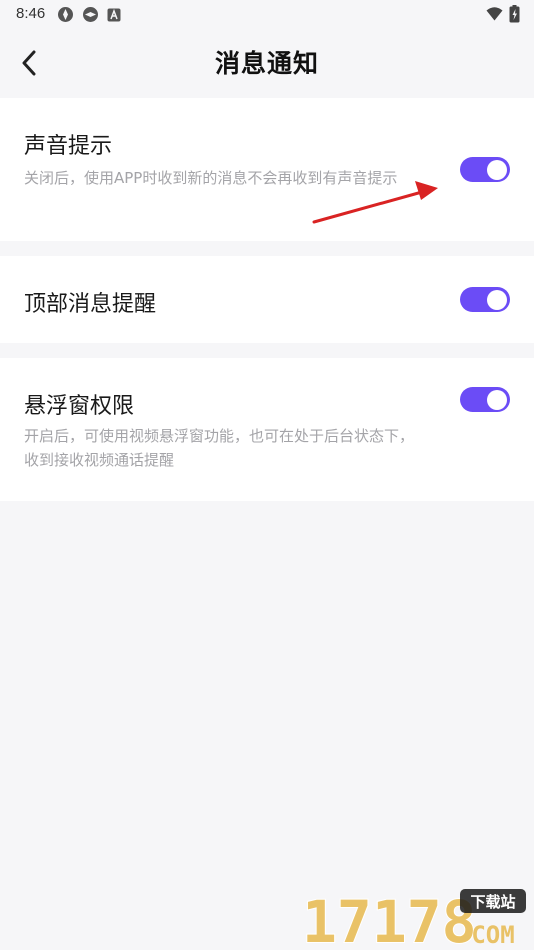 The height and width of the screenshot is (950, 534). Describe the element at coordinates (31, 13) in the screenshot. I see `status-time: 8:46` at that location.